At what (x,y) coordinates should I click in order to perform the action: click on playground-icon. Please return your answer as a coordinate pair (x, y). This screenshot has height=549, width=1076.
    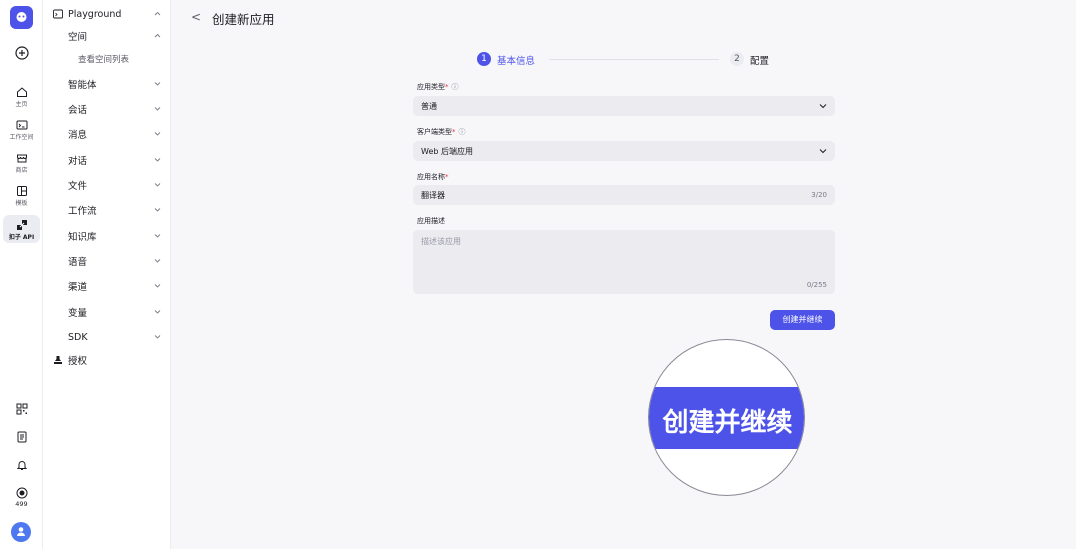
    Looking at the image, I should click on (58, 14).